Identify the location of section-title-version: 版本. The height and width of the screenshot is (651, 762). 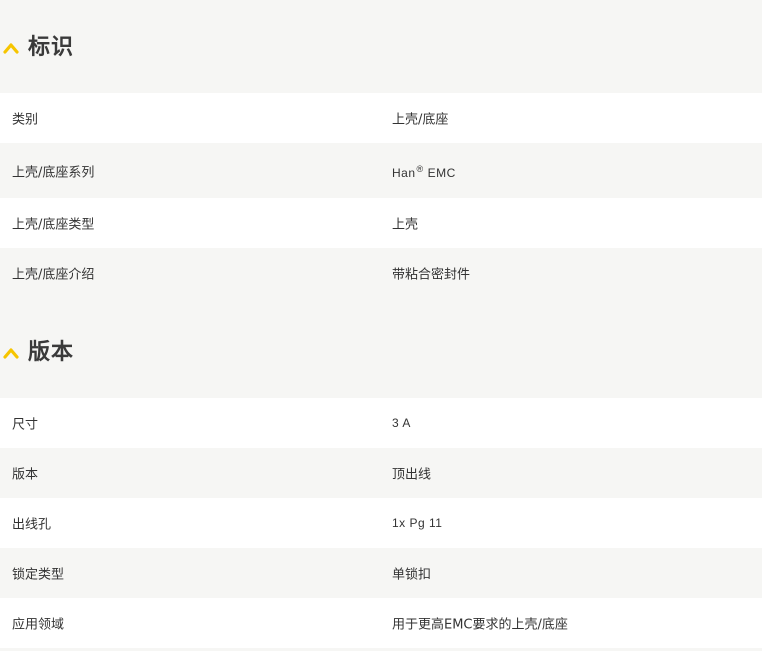
(51, 352).